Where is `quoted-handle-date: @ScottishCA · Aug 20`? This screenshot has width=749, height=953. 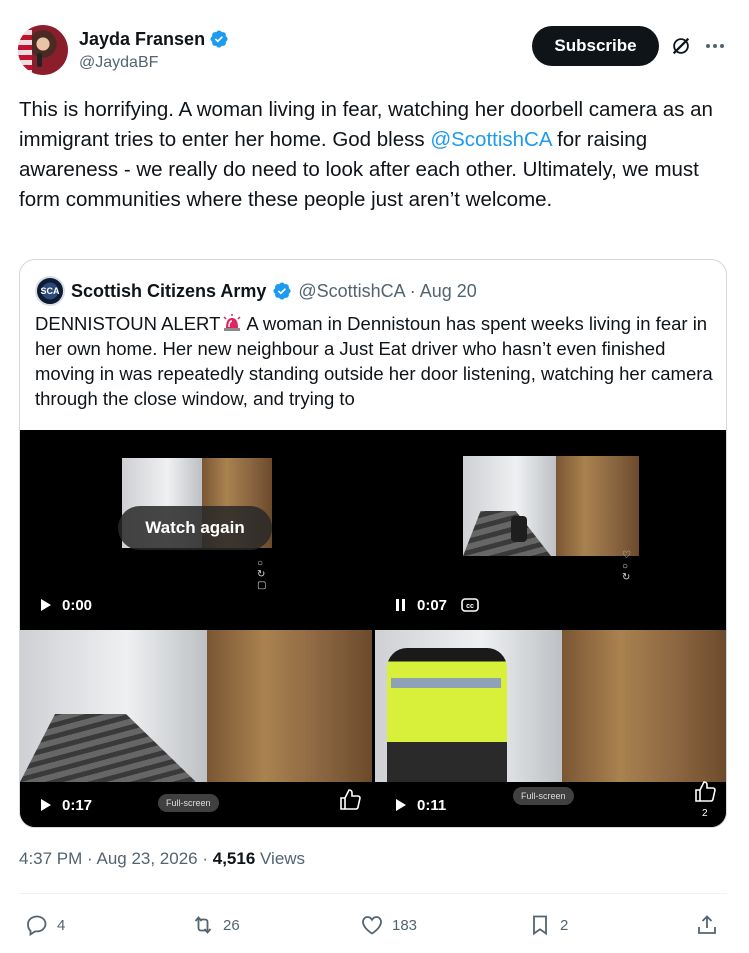 quoted-handle-date: @ScottishCA · Aug 20 is located at coordinates (387, 291).